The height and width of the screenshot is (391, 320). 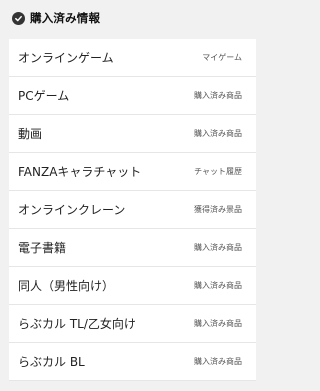 What do you see at coordinates (132, 96) in the screenshot?
I see `menu-item-pc-game: PCゲーム 購入済み商品` at bounding box center [132, 96].